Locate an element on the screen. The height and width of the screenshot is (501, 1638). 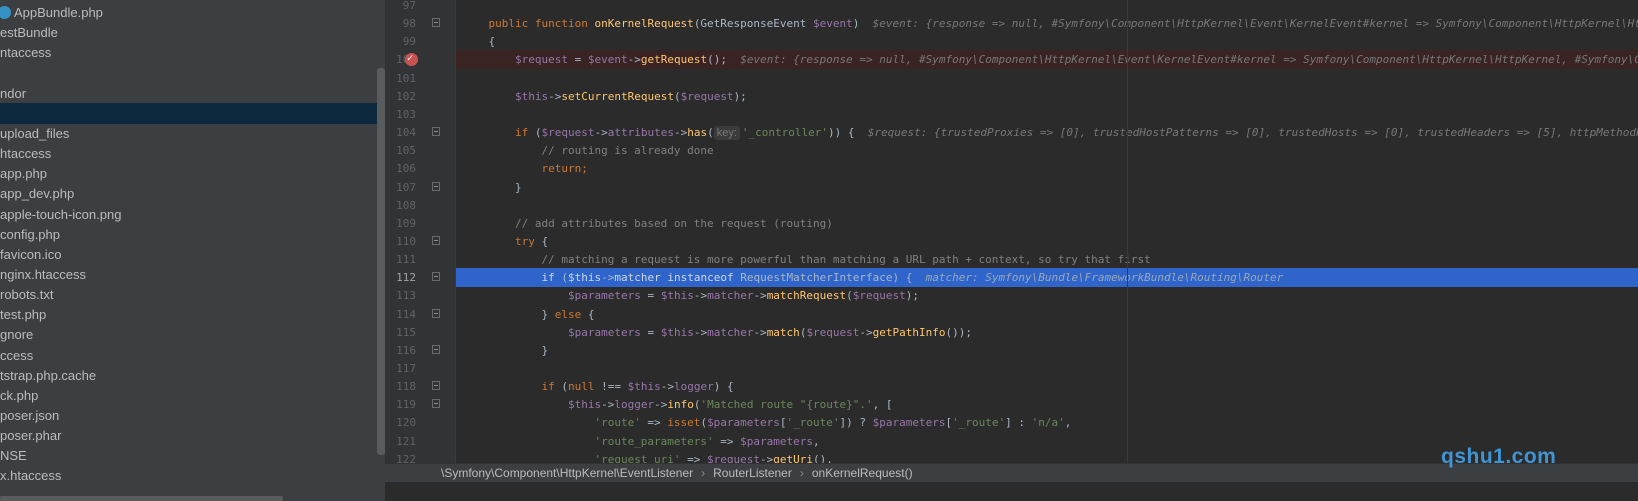
tree-item: test.php is located at coordinates (192, 314).